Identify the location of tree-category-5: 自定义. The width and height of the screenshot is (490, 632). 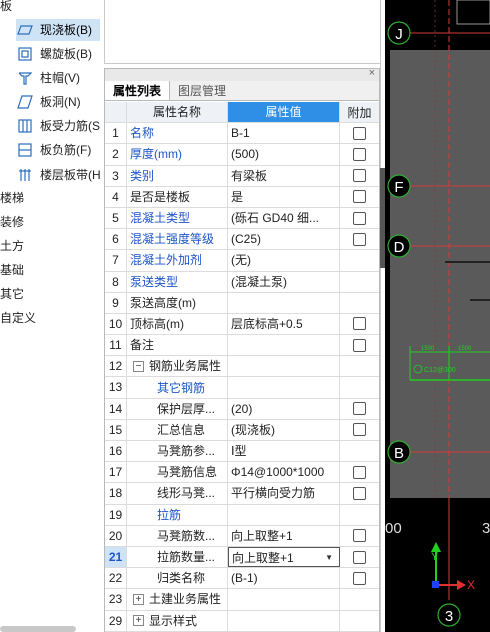
(18, 318).